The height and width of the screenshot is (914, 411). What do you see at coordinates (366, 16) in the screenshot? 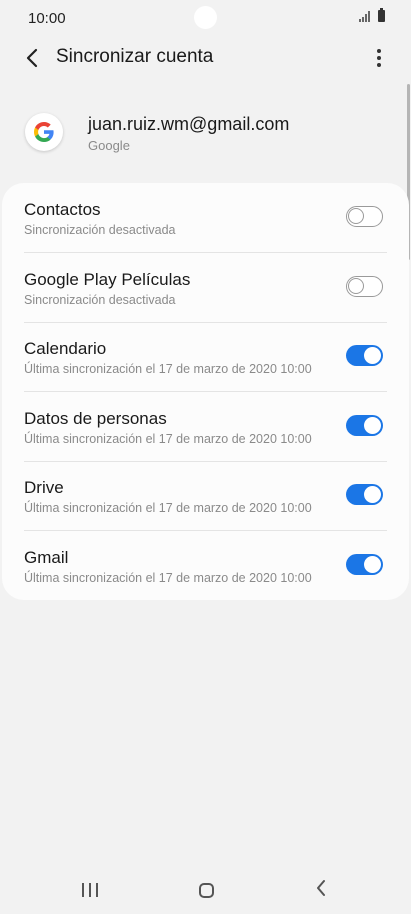
I see `signal-icon` at bounding box center [366, 16].